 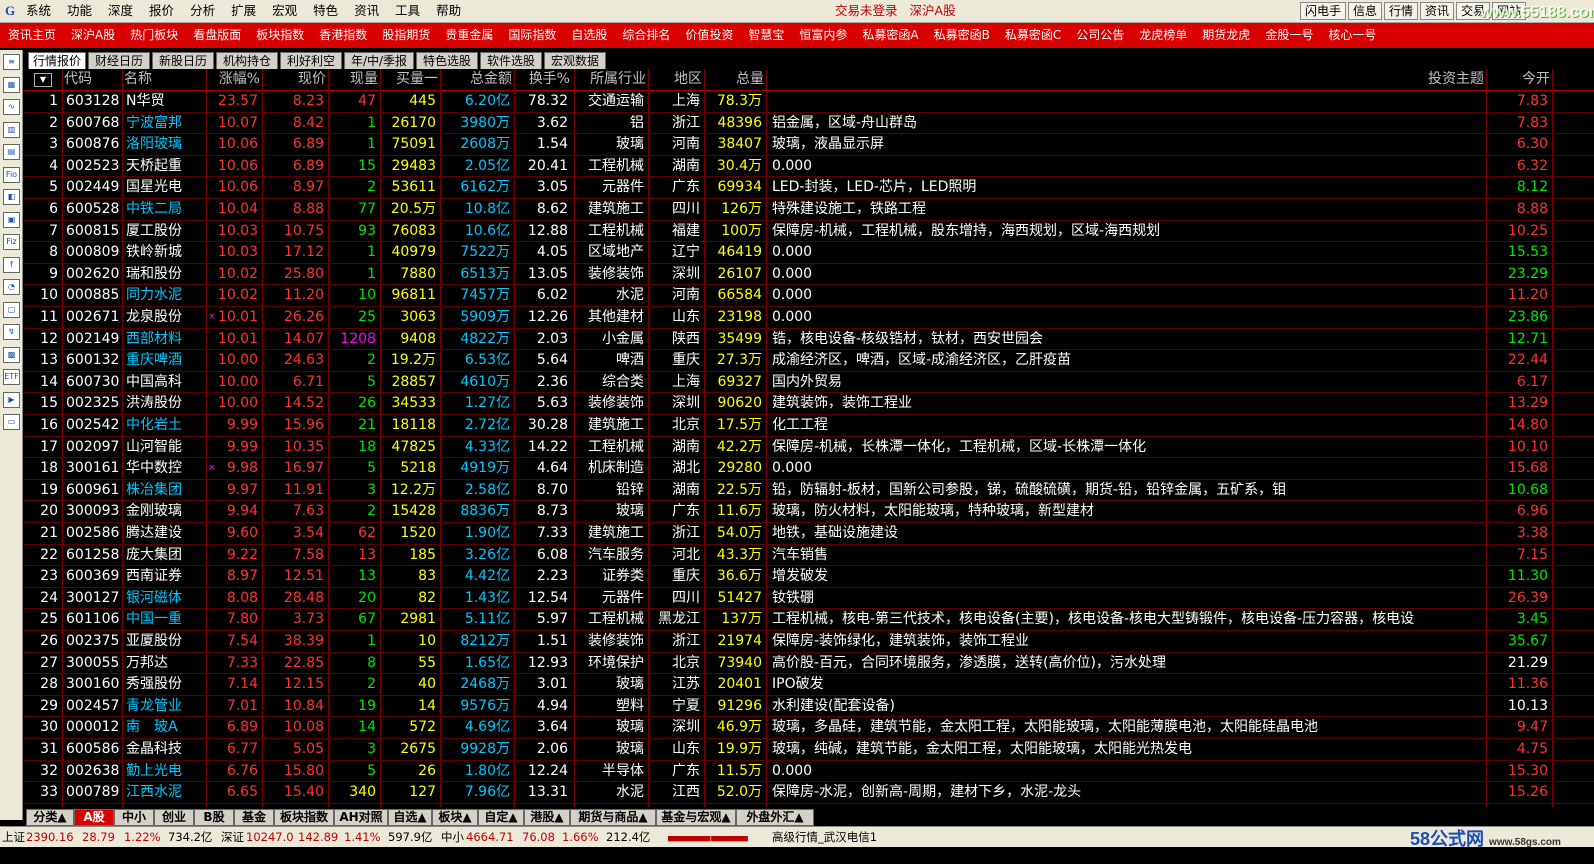 What do you see at coordinates (165, 426) in the screenshot?
I see `cell-name: 中化岩土` at bounding box center [165, 426].